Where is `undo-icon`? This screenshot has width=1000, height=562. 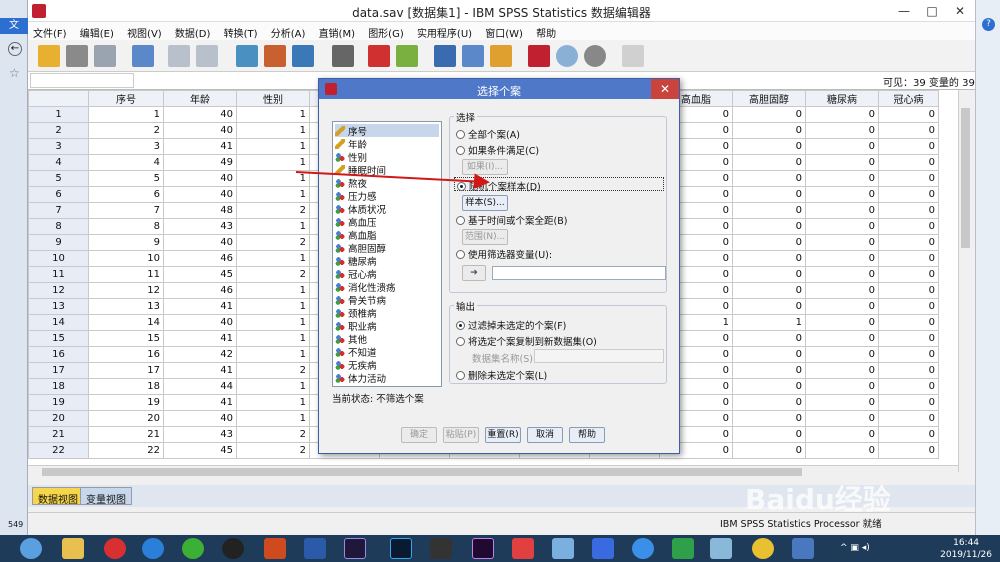
undo-icon is located at coordinates (179, 56).